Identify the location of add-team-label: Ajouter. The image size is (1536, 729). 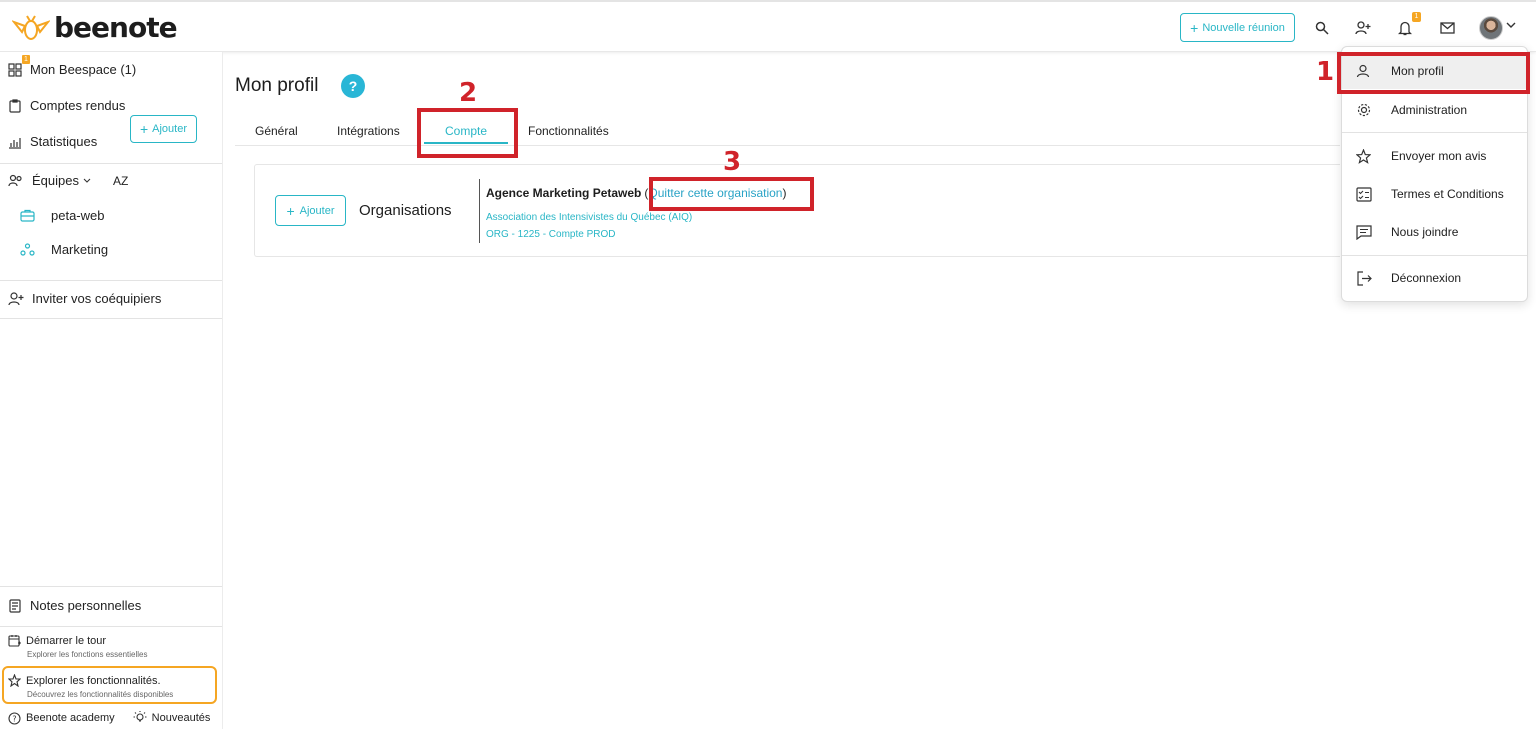
(170, 129).